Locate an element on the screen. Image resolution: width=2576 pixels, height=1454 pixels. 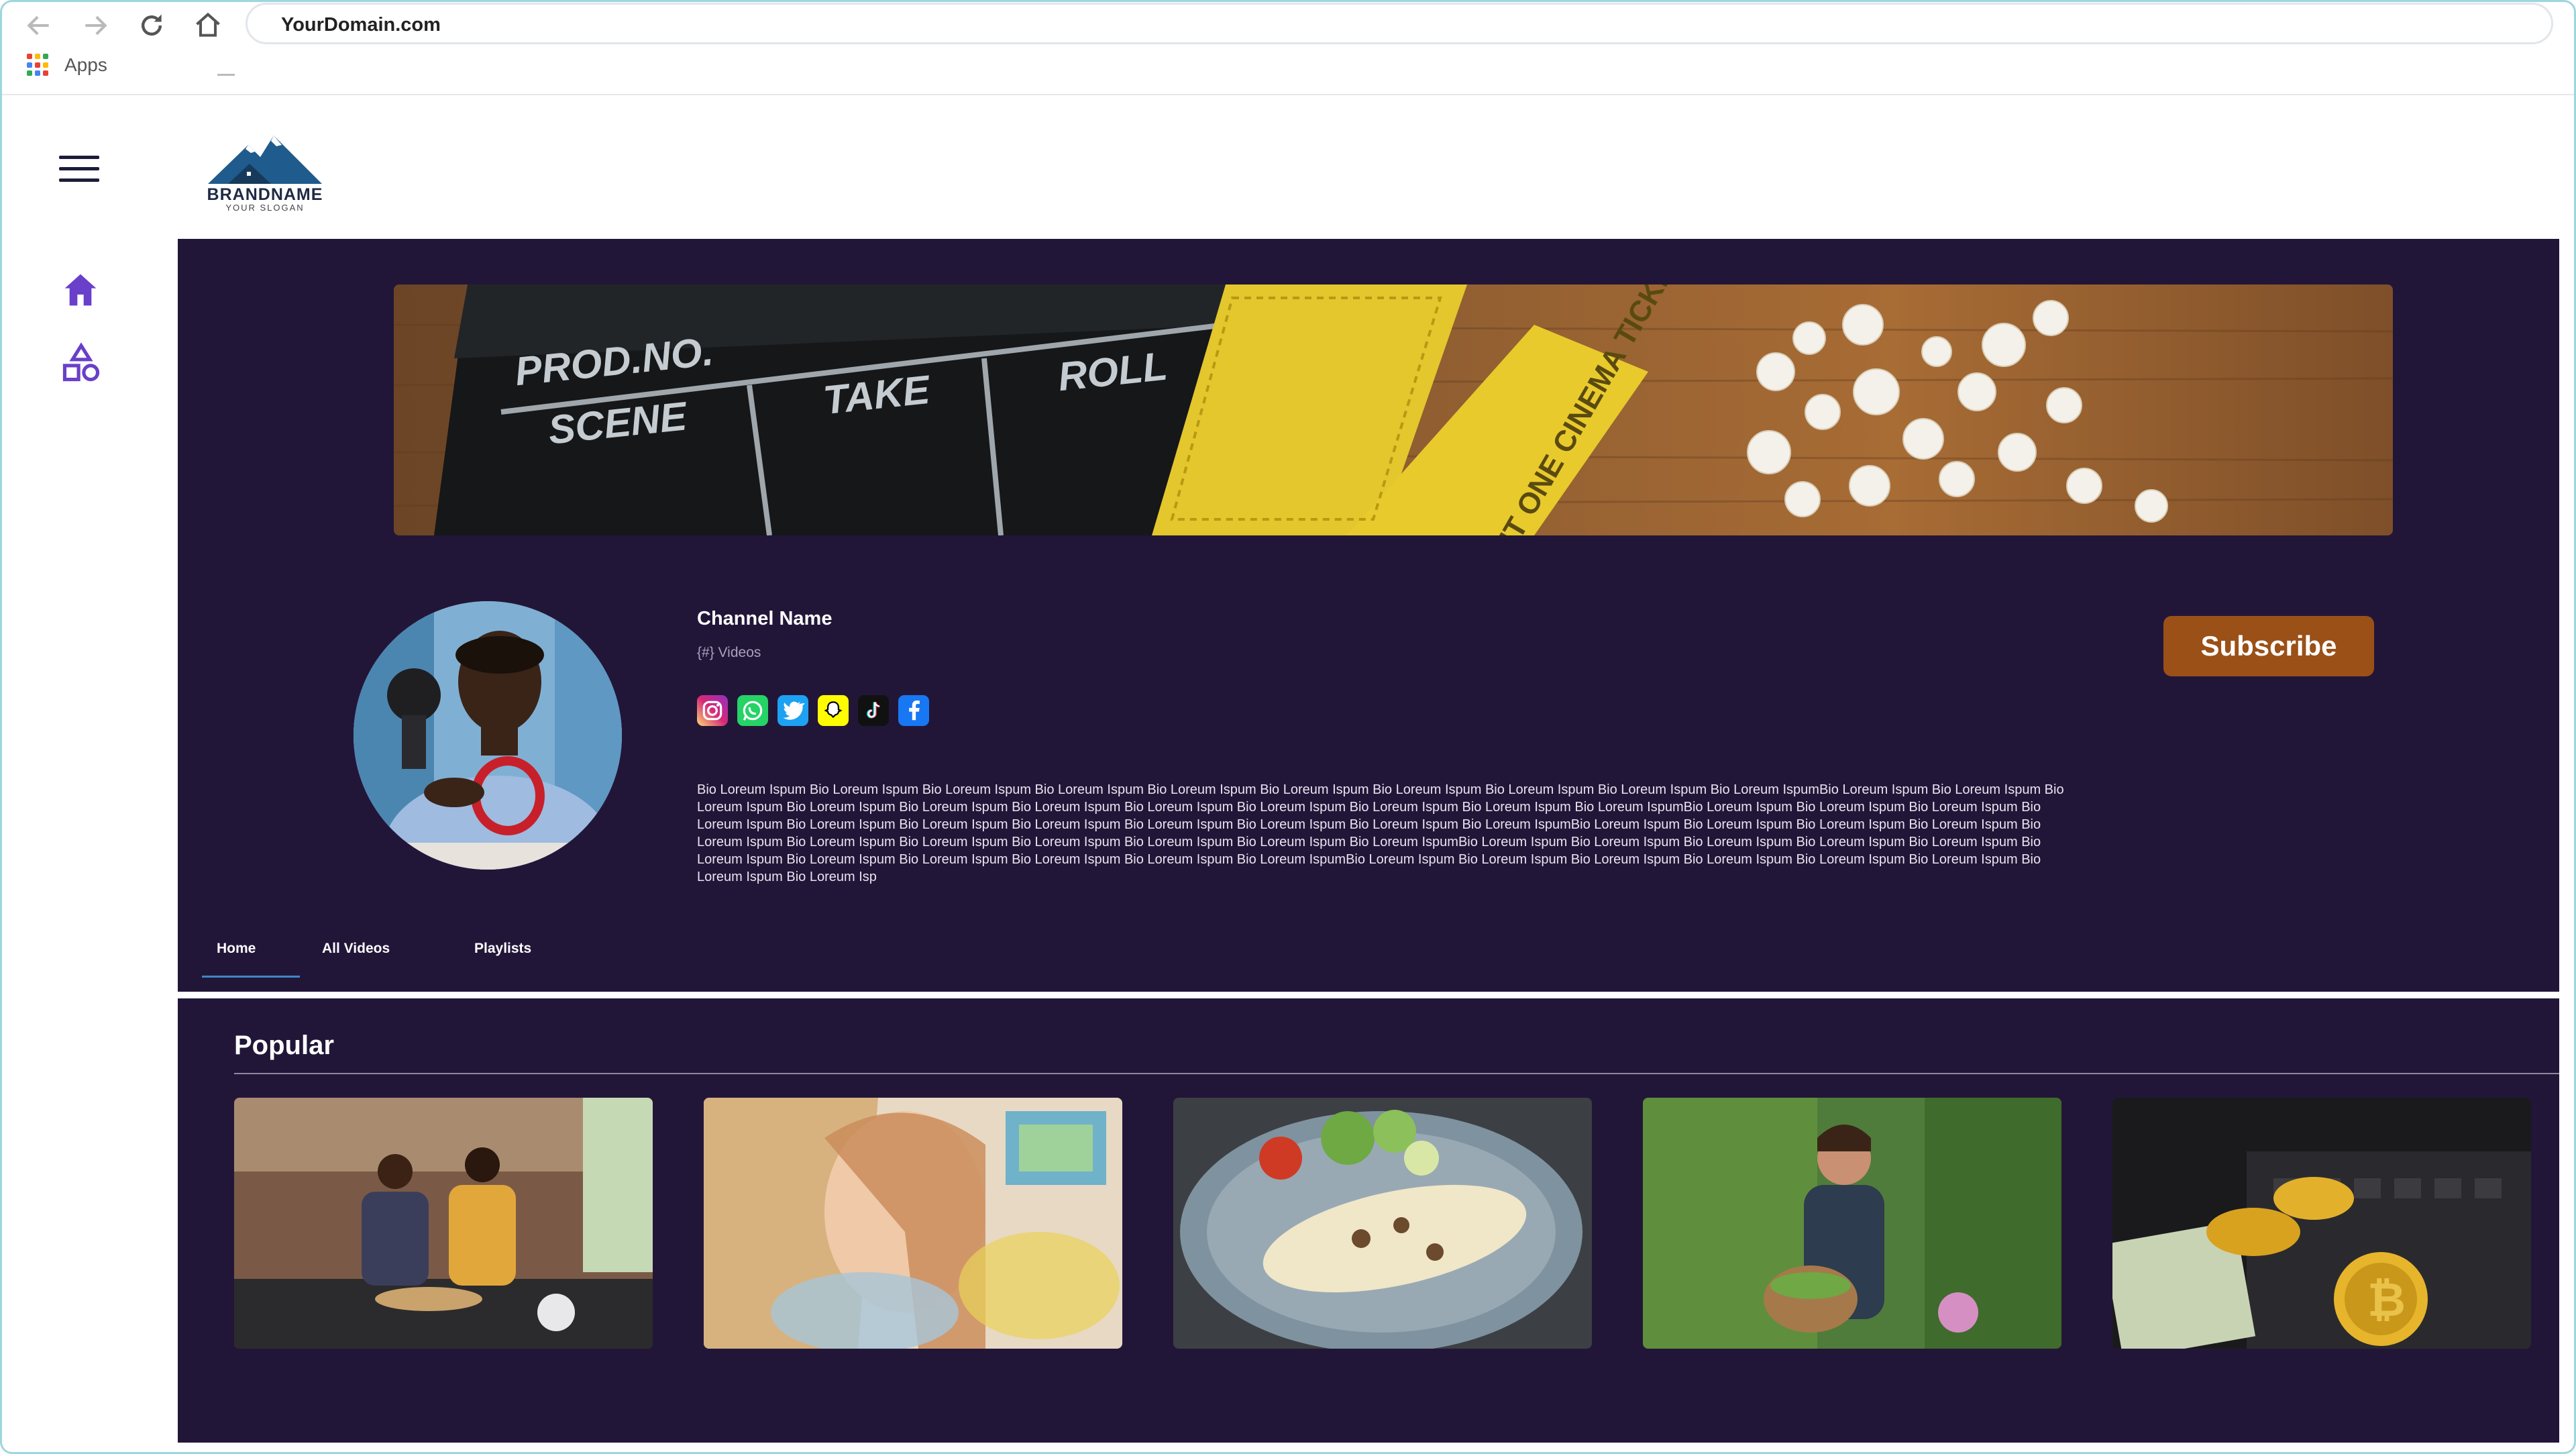
address-bar: YourDomain.com is located at coordinates (1399, 24).